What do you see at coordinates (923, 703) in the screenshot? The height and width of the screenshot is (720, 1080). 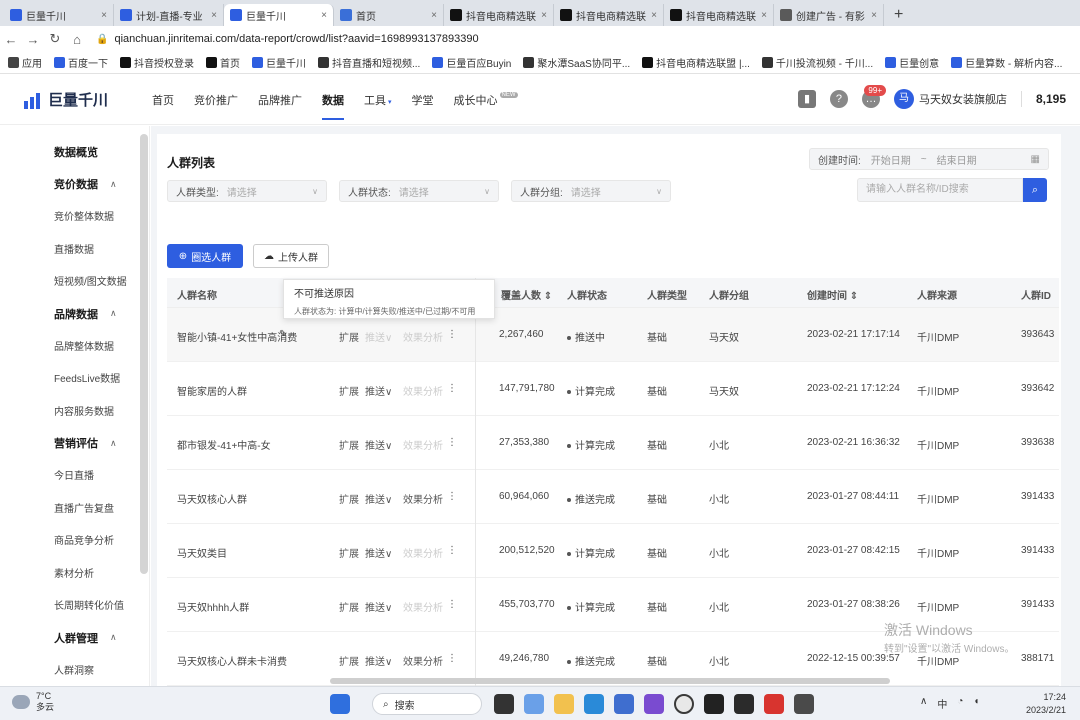 I see `tray-expand-icon: ∧` at bounding box center [923, 703].